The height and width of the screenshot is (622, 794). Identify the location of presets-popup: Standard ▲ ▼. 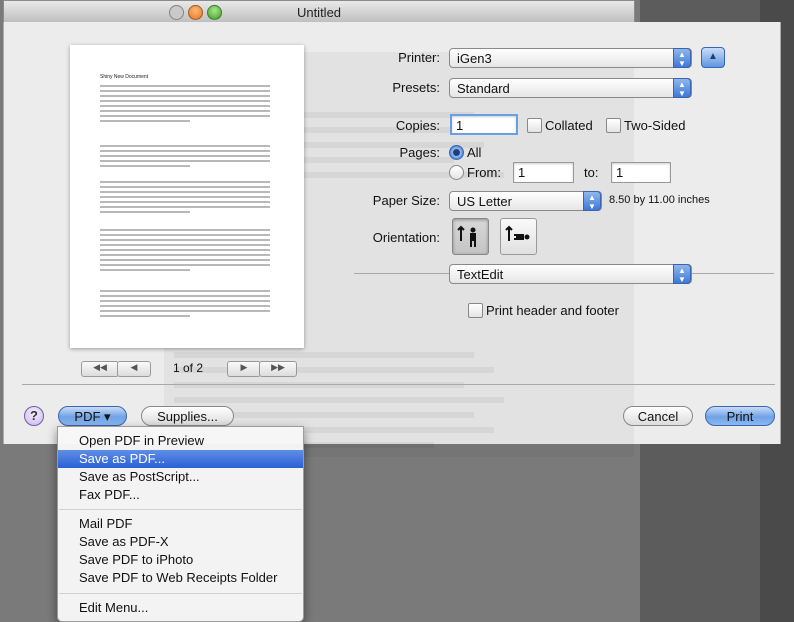
(570, 88).